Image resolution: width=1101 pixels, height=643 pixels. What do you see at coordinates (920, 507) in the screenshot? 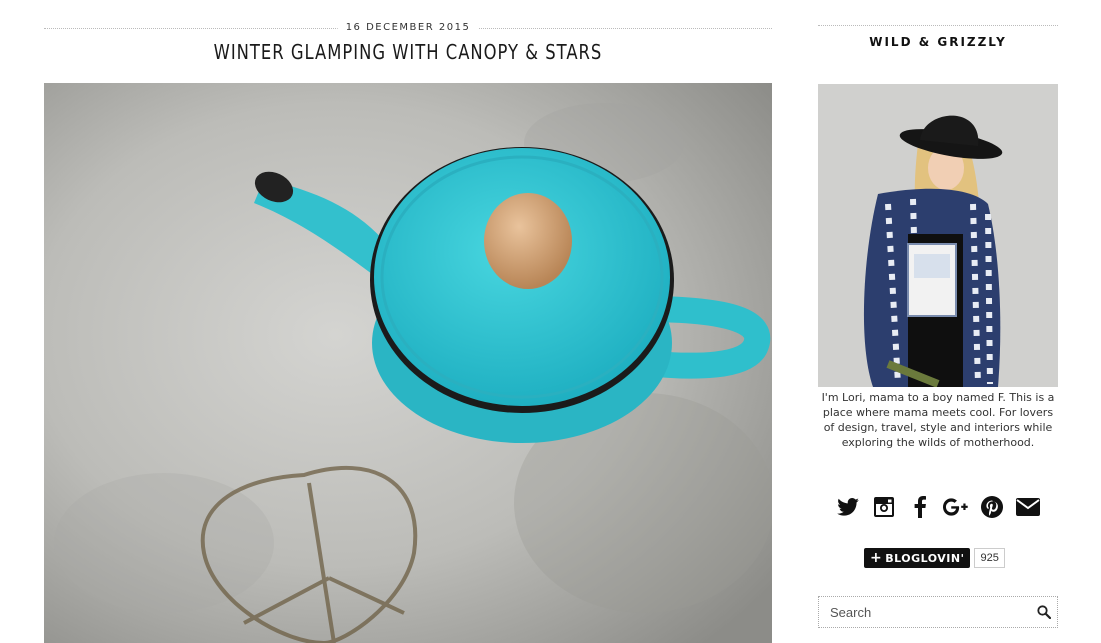
I see `facebook-icon` at bounding box center [920, 507].